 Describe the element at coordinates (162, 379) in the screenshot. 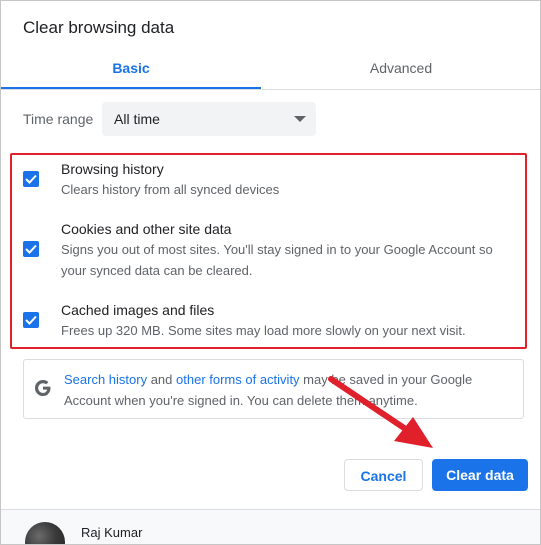

I see `info-and: and` at that location.